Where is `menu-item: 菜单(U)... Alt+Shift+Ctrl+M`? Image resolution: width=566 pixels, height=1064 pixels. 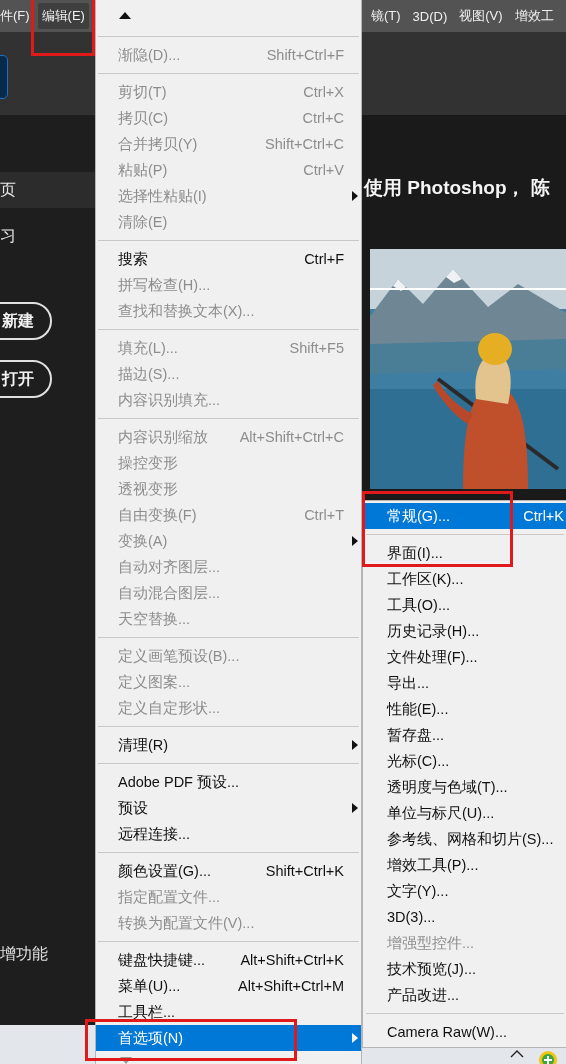 menu-item: 菜单(U)... Alt+Shift+Ctrl+M is located at coordinates (228, 986).